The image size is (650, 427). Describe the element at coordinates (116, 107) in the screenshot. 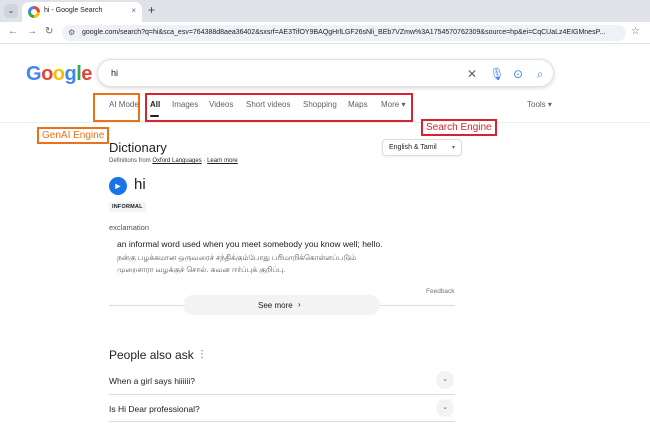

I see `genai-engine-highlight-box` at that location.